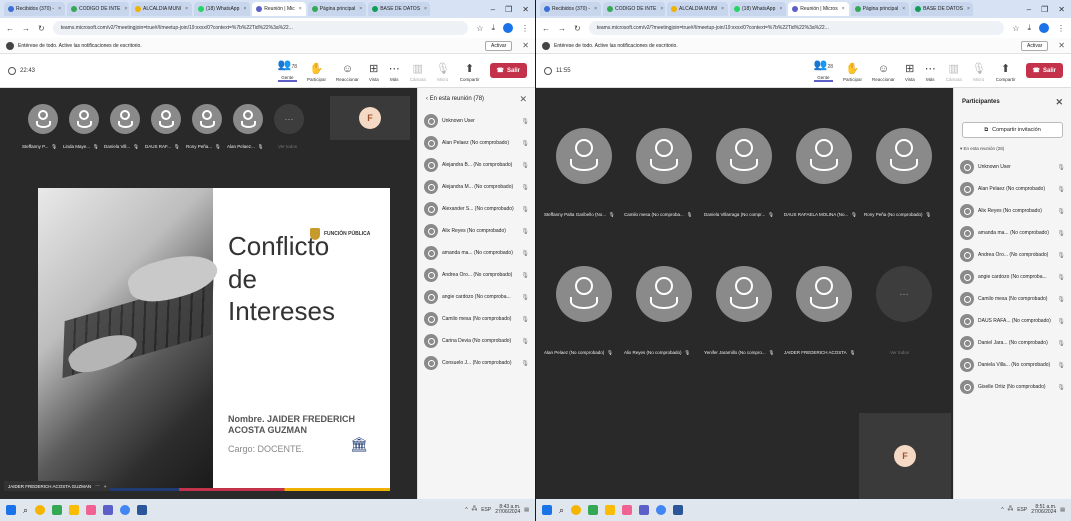  Describe the element at coordinates (1044, 70) in the screenshot. I see `leave-button: ☎ Salir` at that location.